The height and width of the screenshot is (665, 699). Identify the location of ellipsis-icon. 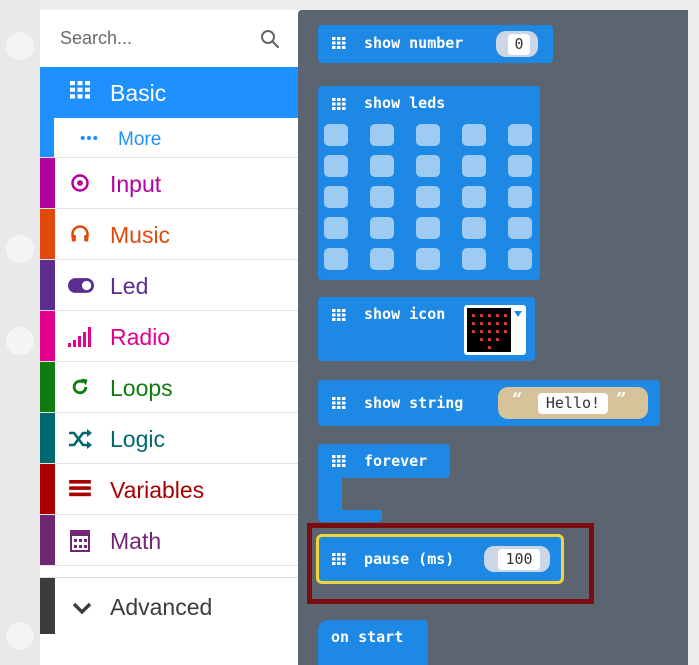
(89, 138).